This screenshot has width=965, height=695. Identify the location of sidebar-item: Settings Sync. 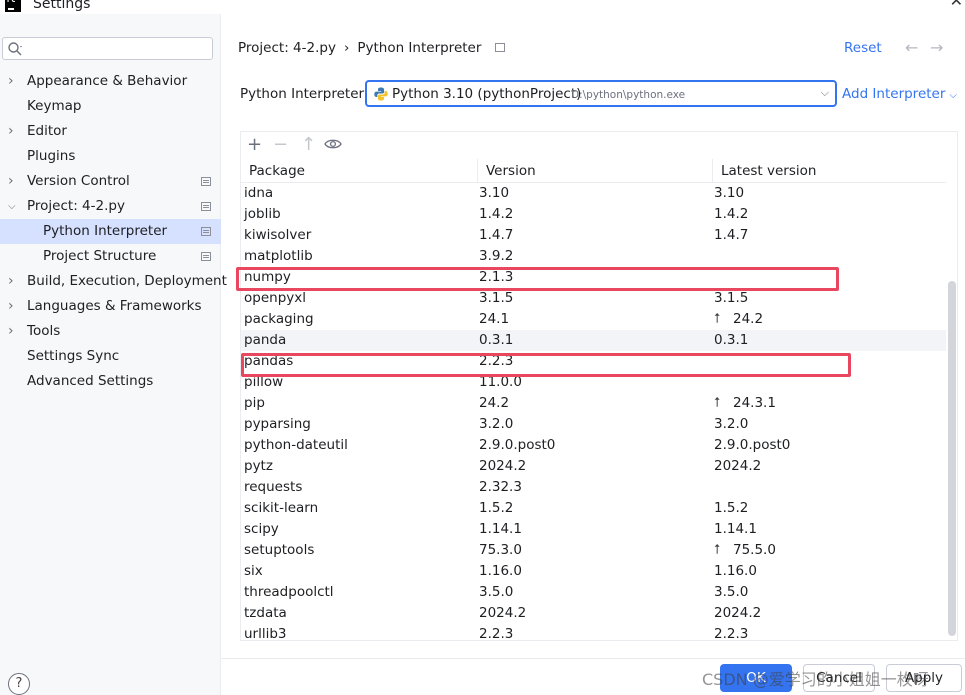
(110, 356).